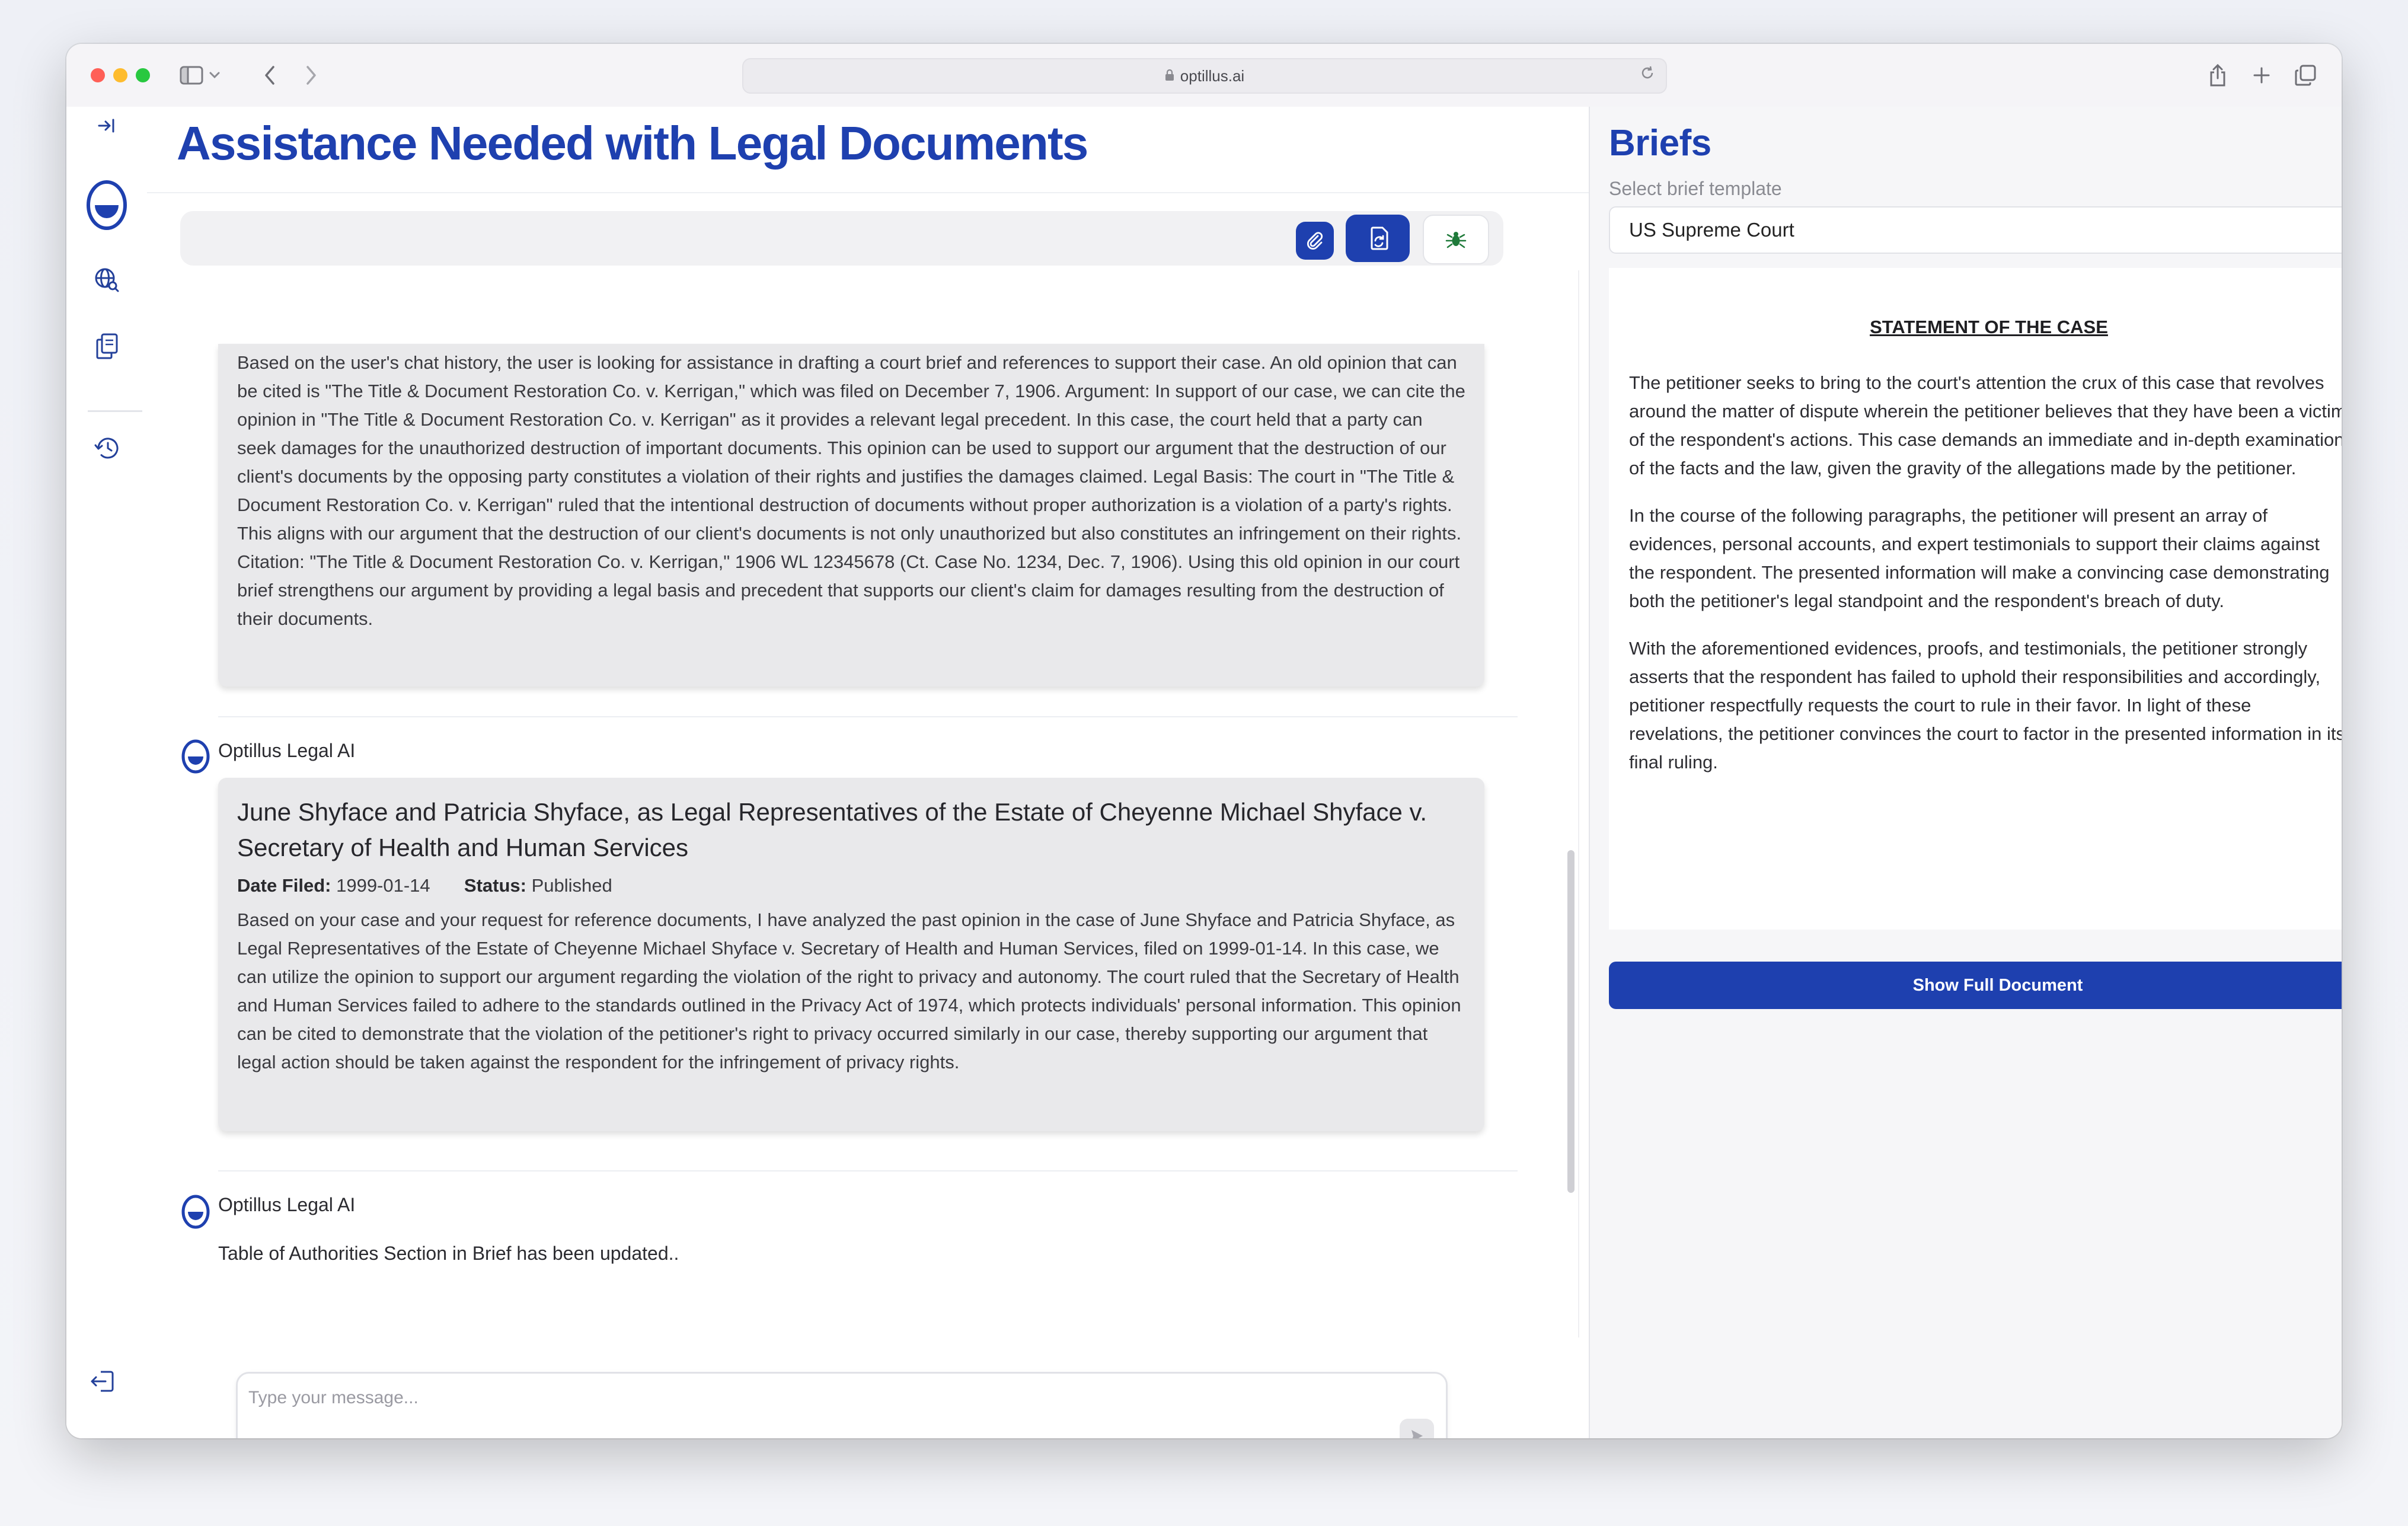 The width and height of the screenshot is (2408, 1526). What do you see at coordinates (2305, 75) in the screenshot?
I see `tab-overview-icon` at bounding box center [2305, 75].